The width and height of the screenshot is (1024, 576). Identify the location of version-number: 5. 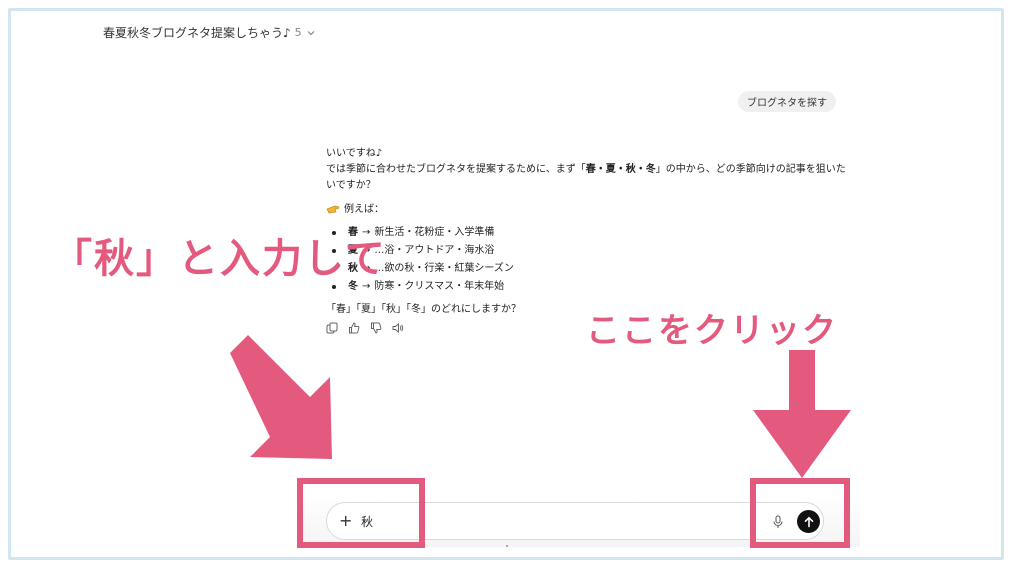
(298, 32).